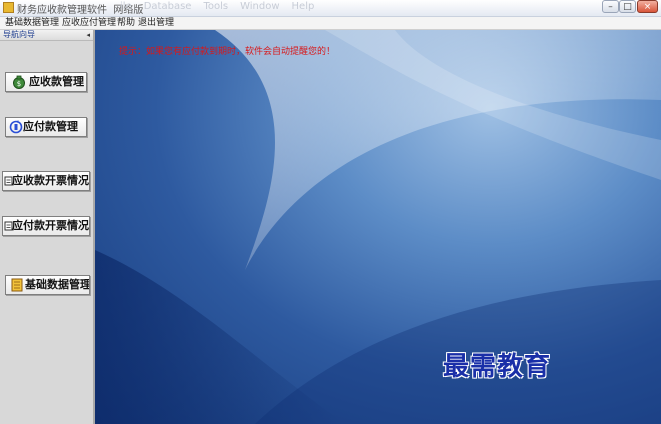 This screenshot has width=661, height=424. I want to click on ghost-menu: ile Database Tools Window Help, so click(223, 6).